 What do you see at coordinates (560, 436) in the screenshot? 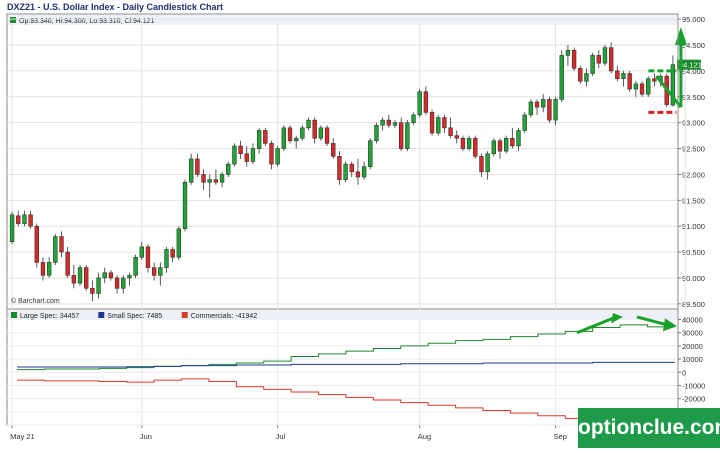
I see `x-tick-label: Sep` at bounding box center [560, 436].